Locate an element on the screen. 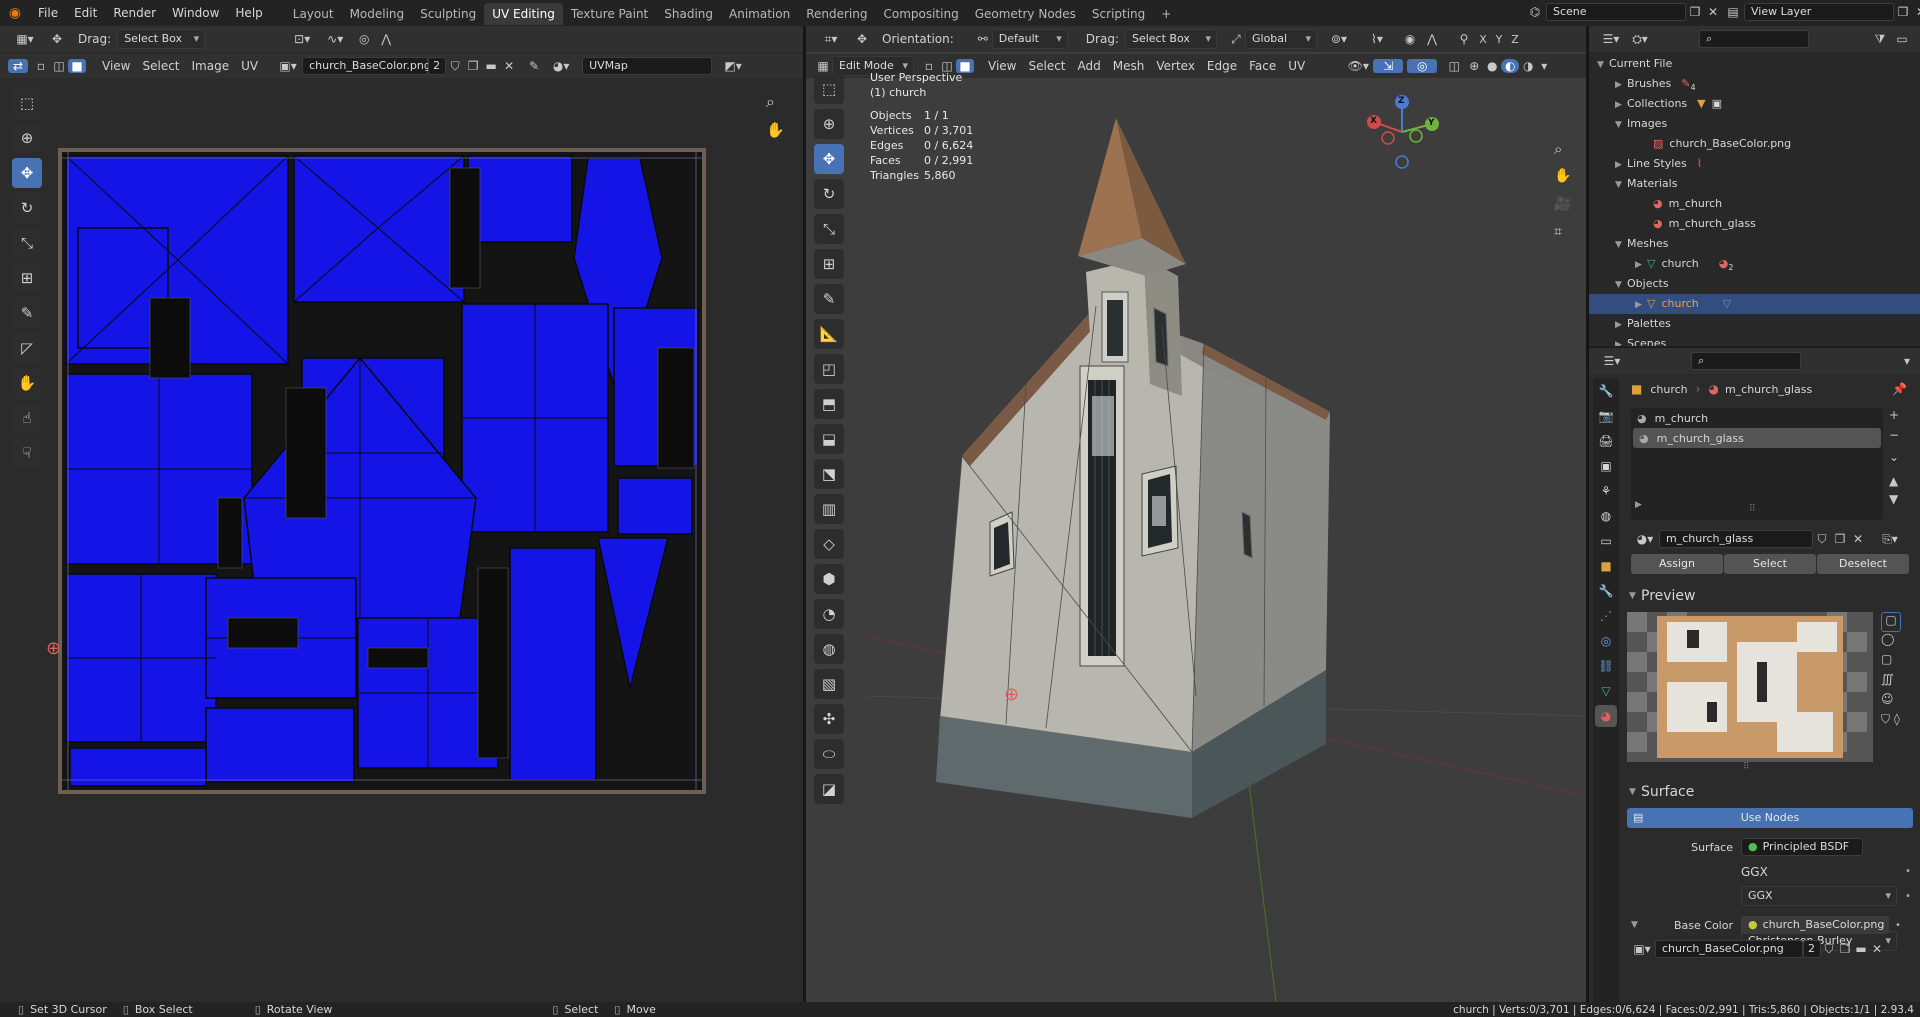  use-nodes-button: ▤ Use Nodes is located at coordinates (1770, 818).